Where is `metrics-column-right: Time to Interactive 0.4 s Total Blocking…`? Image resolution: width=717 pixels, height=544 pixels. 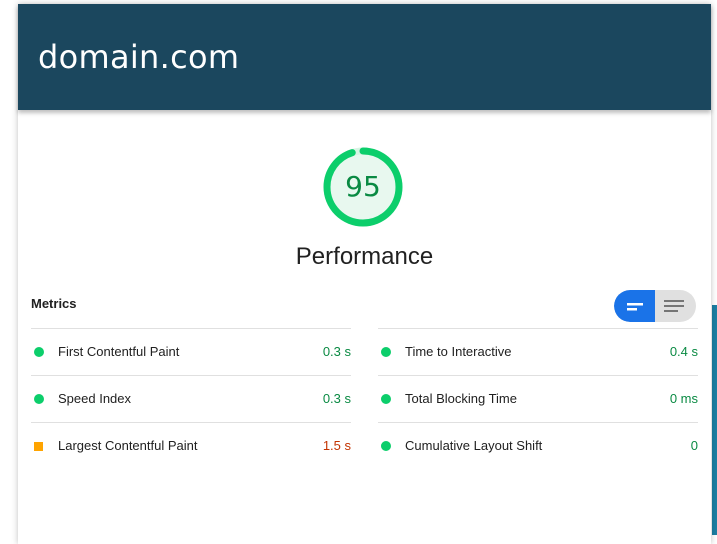
metrics-column-right: Time to Interactive 0.4 s Total Blocking… is located at coordinates (538, 398).